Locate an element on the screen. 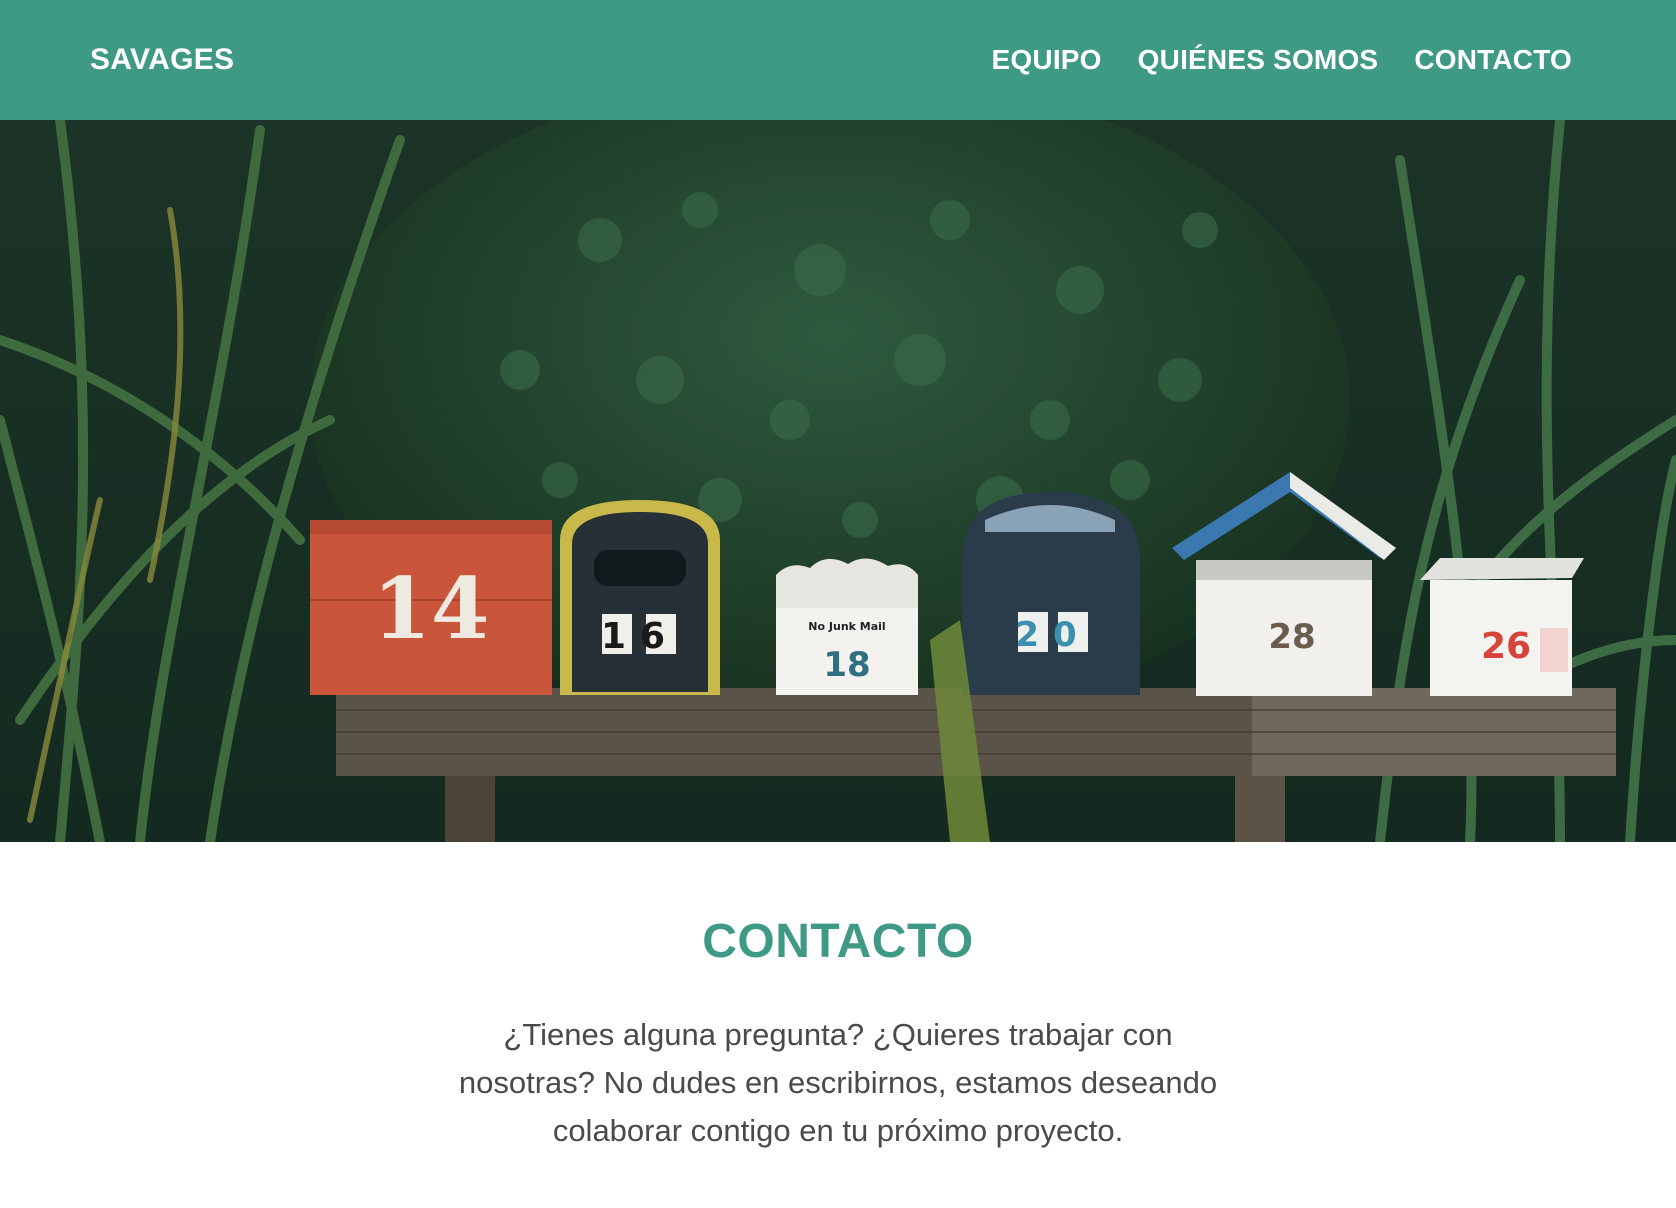 The width and height of the screenshot is (1676, 1208). no-junk-mail-sign: No Junk Mail is located at coordinates (846, 626).